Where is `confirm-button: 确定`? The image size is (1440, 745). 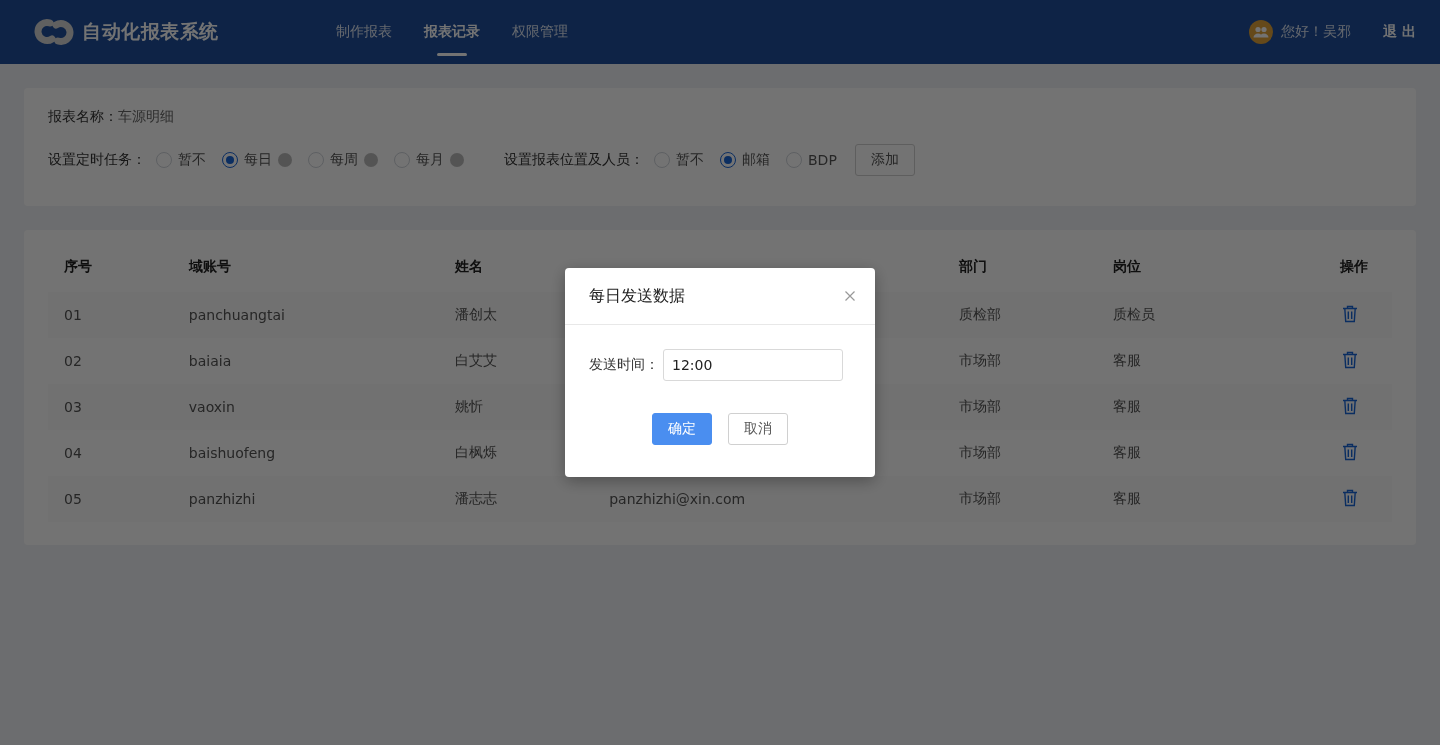 confirm-button: 确定 is located at coordinates (682, 429).